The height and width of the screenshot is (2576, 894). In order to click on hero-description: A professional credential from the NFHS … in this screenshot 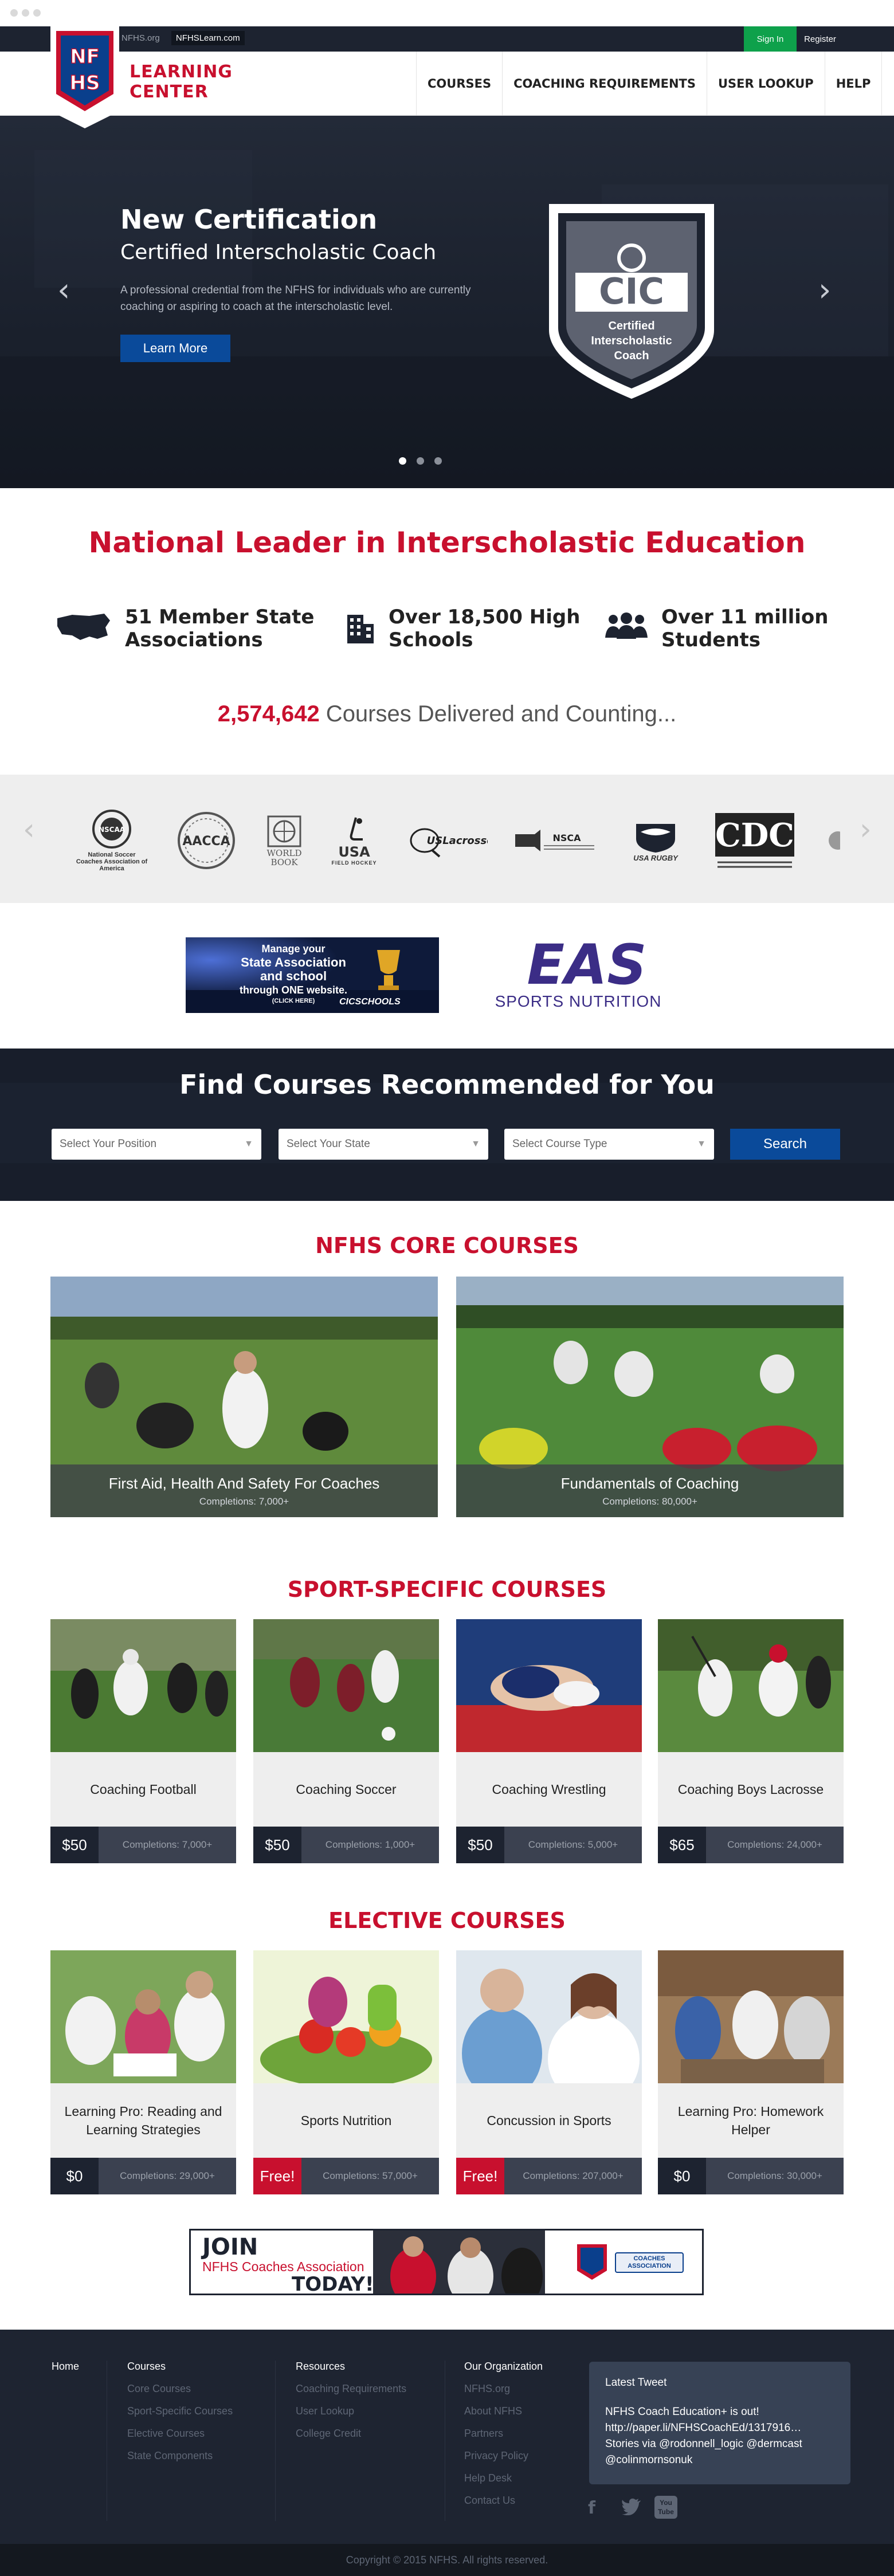, I will do `click(295, 298)`.